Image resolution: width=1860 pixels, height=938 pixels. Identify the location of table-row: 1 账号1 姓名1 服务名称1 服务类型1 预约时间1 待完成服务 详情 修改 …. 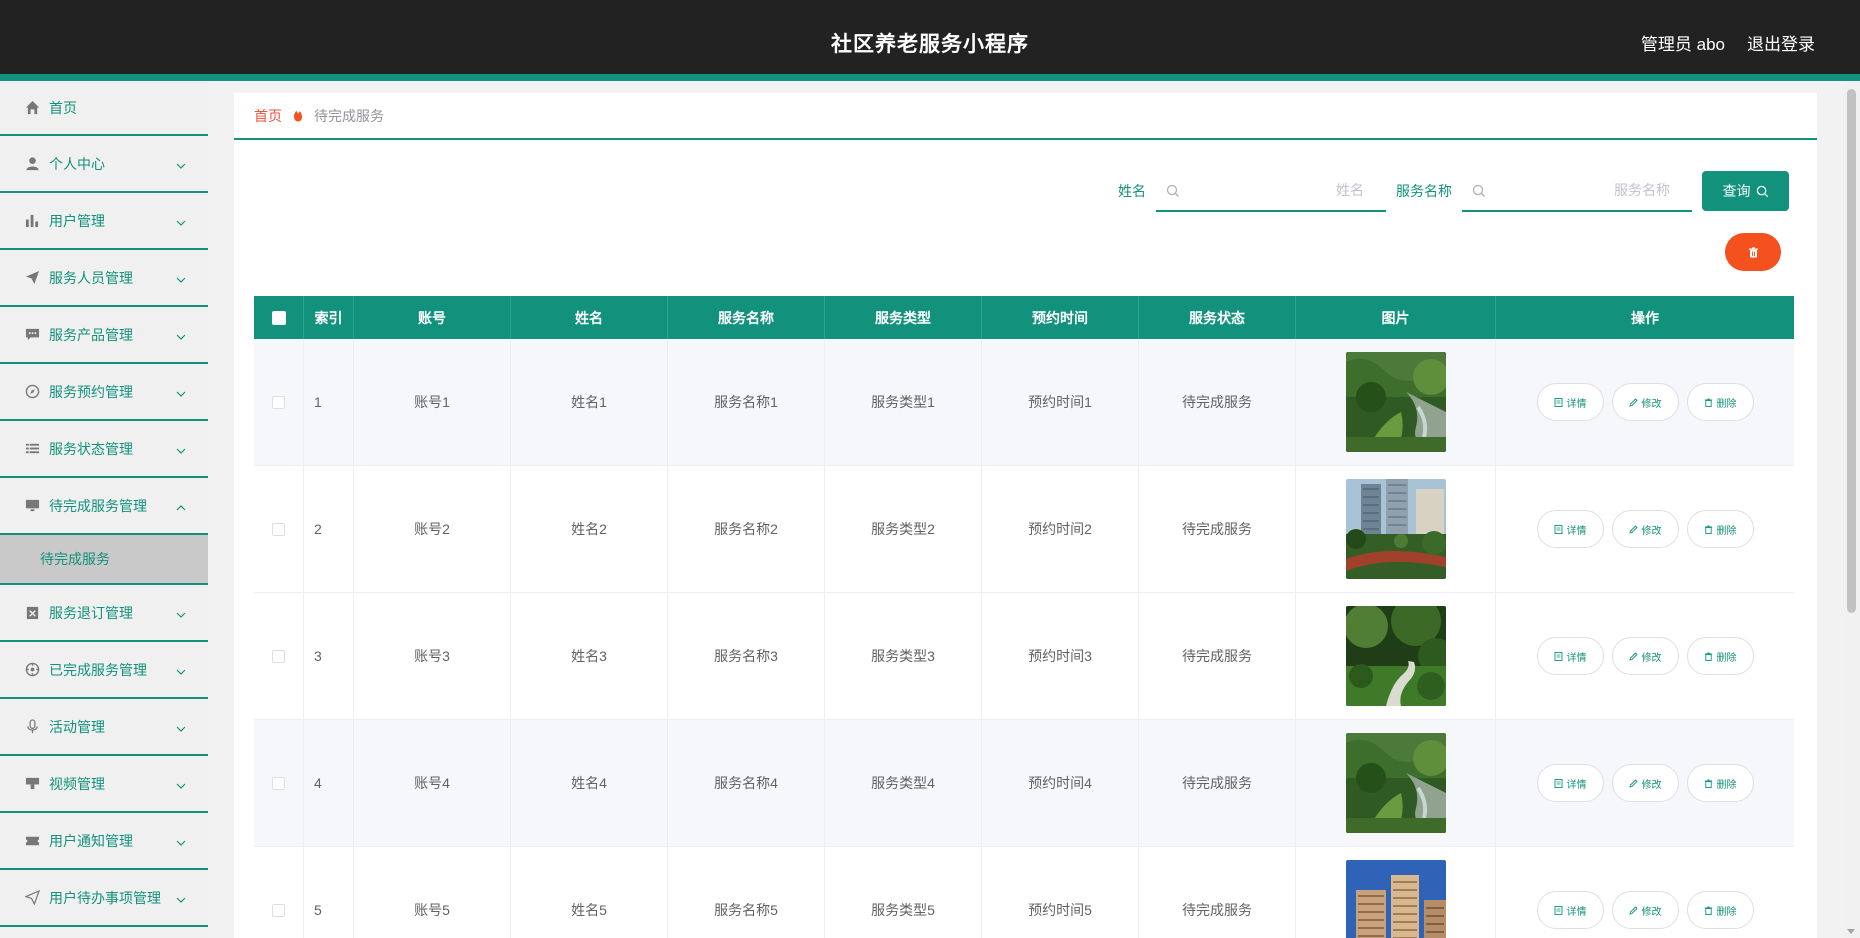
(1024, 402).